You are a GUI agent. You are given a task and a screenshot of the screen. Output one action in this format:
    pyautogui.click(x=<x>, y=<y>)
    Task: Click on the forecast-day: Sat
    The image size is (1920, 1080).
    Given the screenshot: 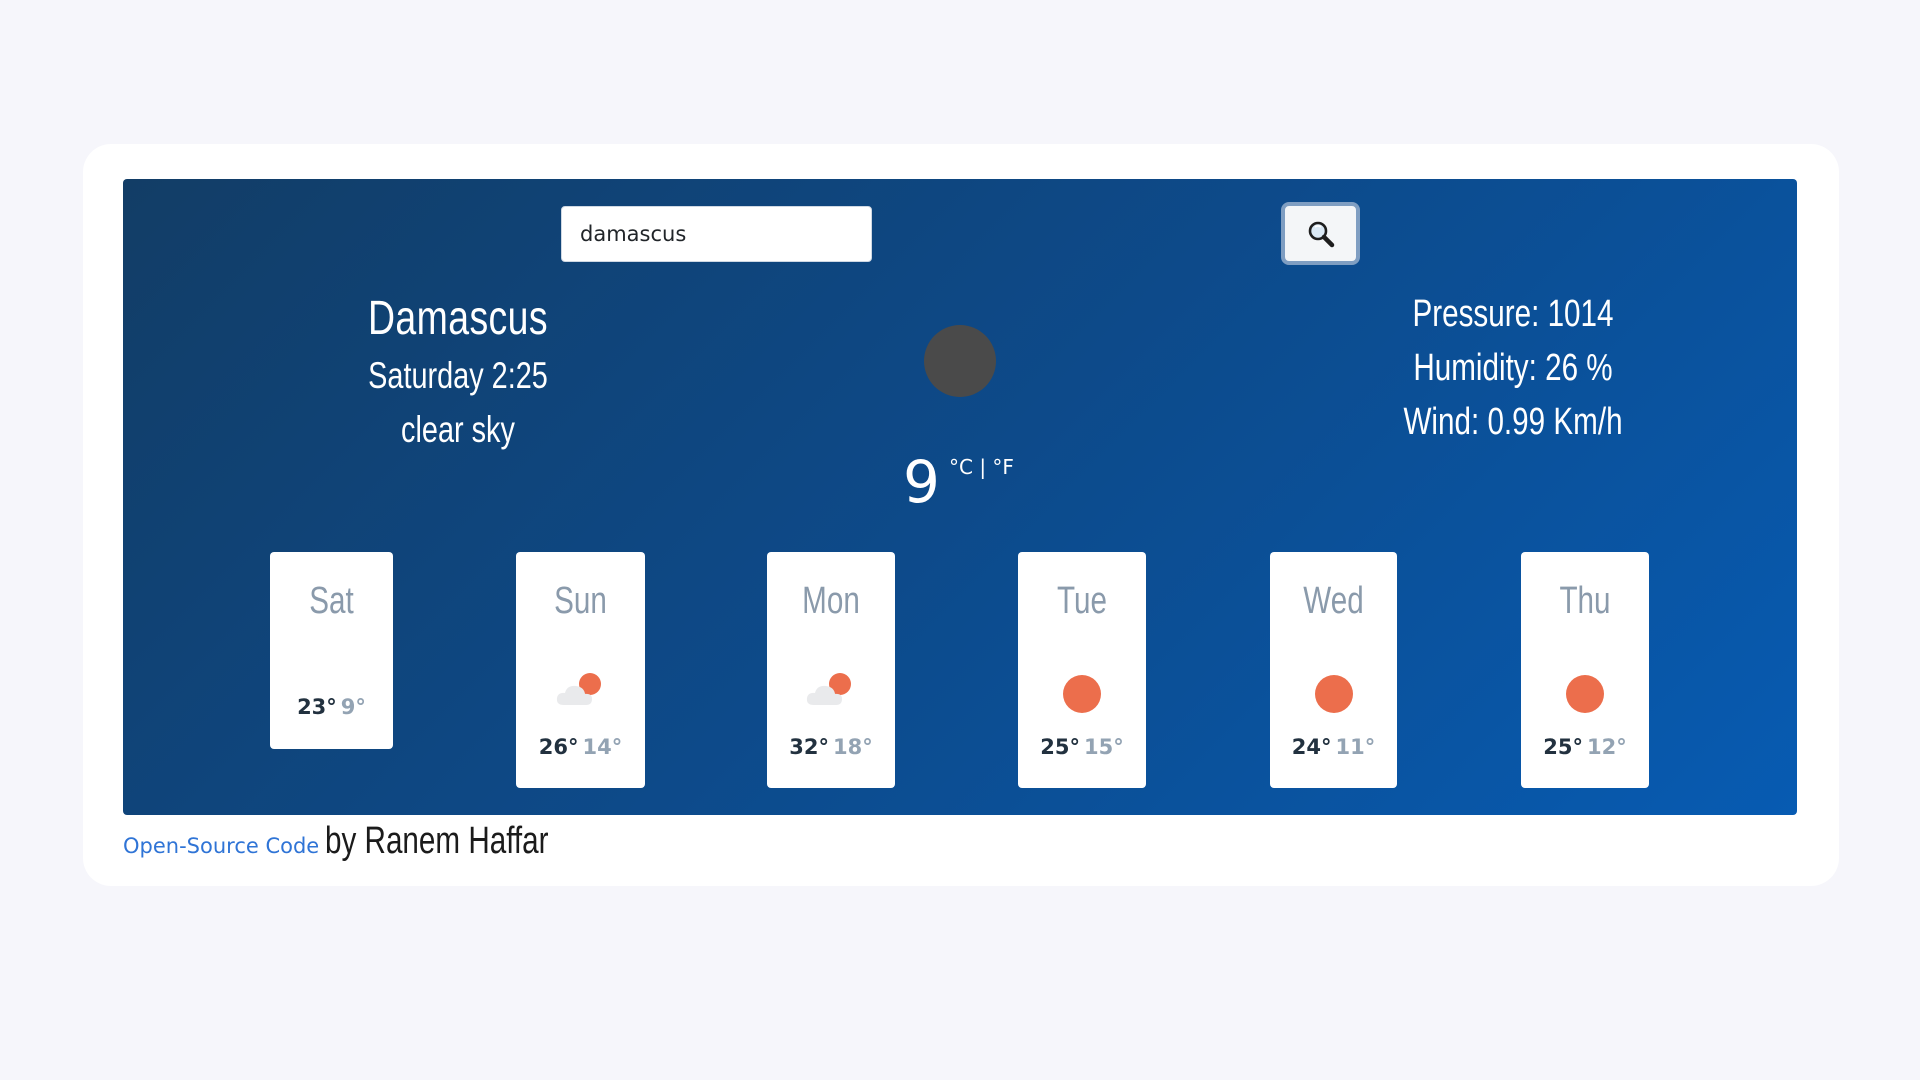 What is the action you would take?
    pyautogui.click(x=331, y=601)
    